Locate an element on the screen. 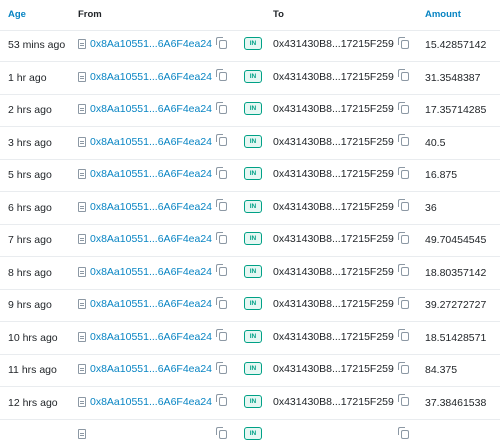 Image resolution: width=500 pixels, height=441 pixels. age-cell: 1 hr ago is located at coordinates (27, 77).